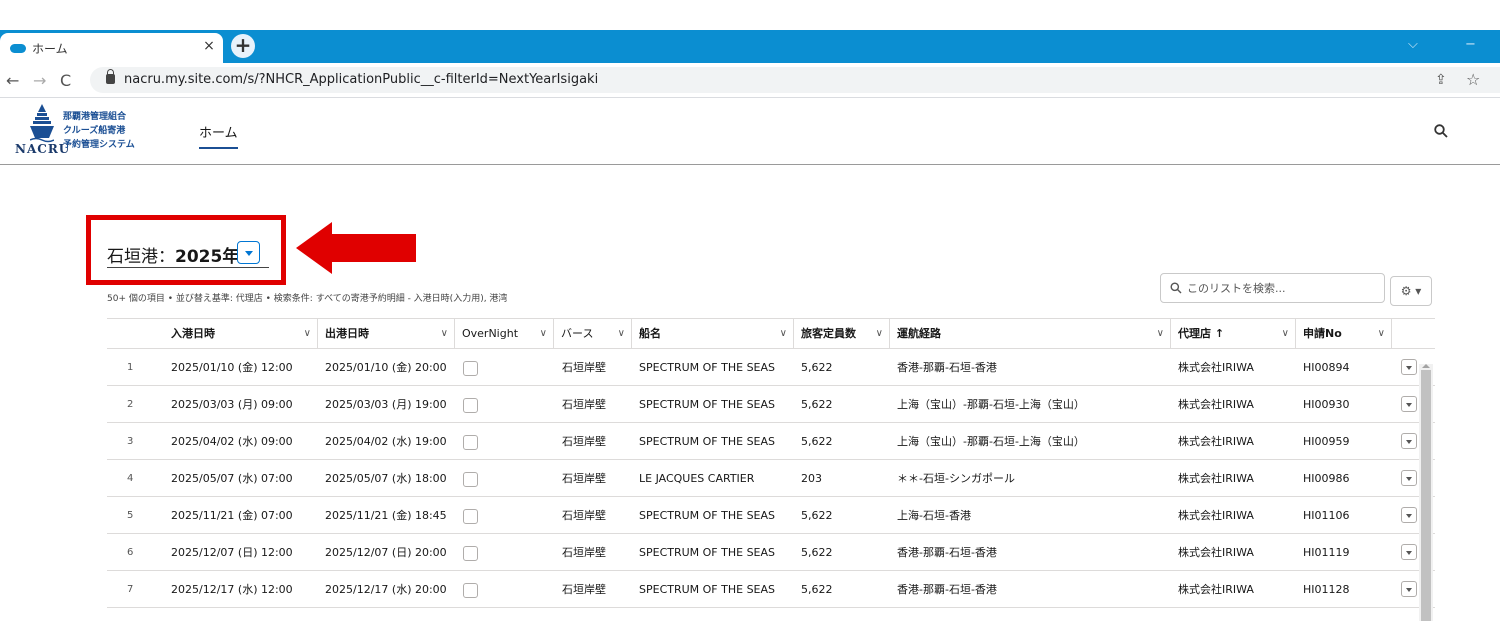  What do you see at coordinates (1441, 80) in the screenshot?
I see `share-icon: ⇪` at bounding box center [1441, 80].